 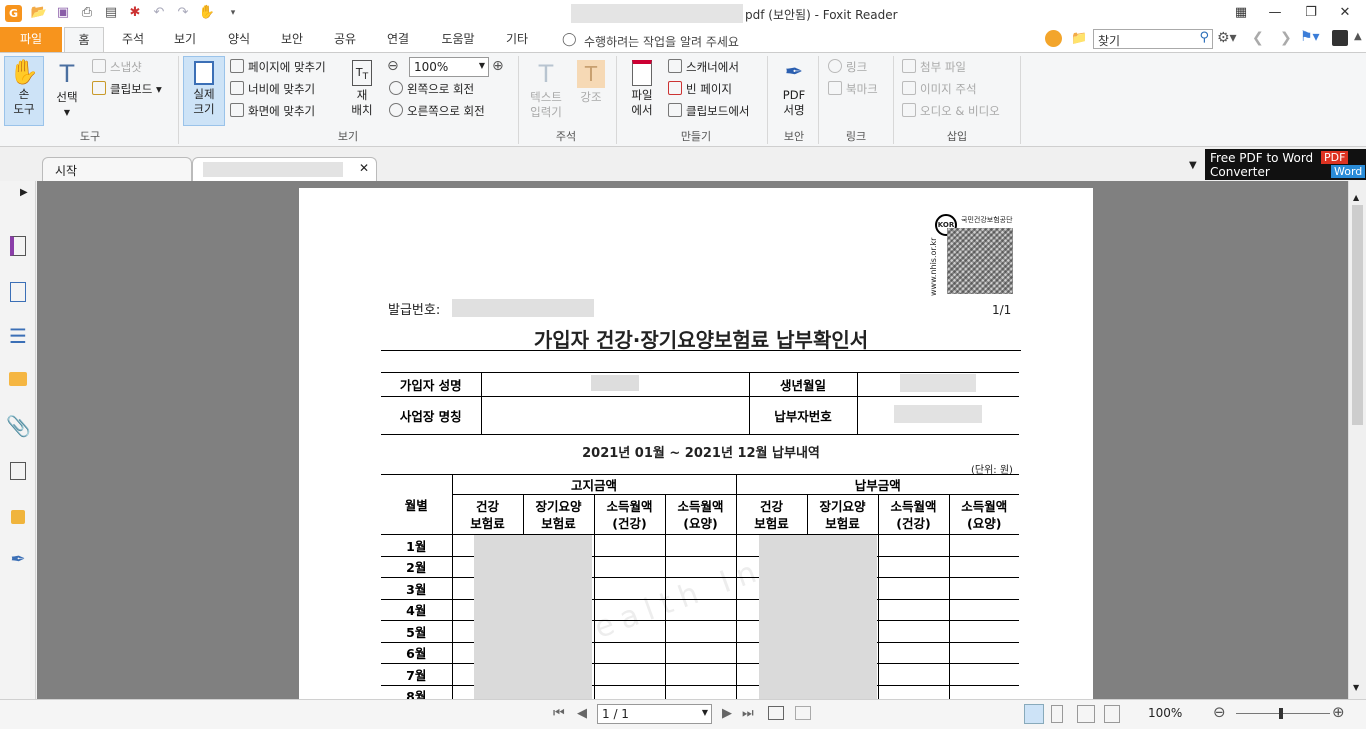 What do you see at coordinates (629, 566) in the screenshot?
I see `amount-cell` at bounding box center [629, 566].